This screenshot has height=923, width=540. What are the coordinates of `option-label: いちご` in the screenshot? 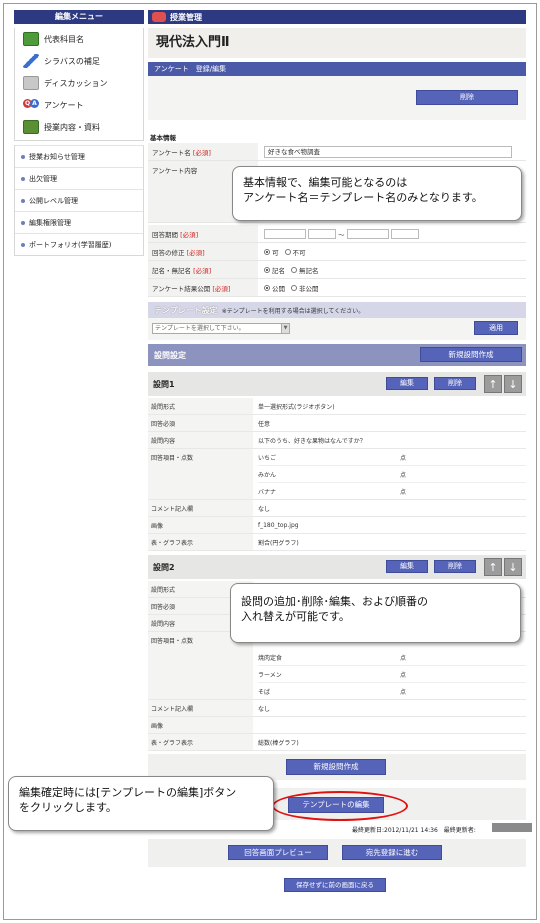 It's located at (267, 458).